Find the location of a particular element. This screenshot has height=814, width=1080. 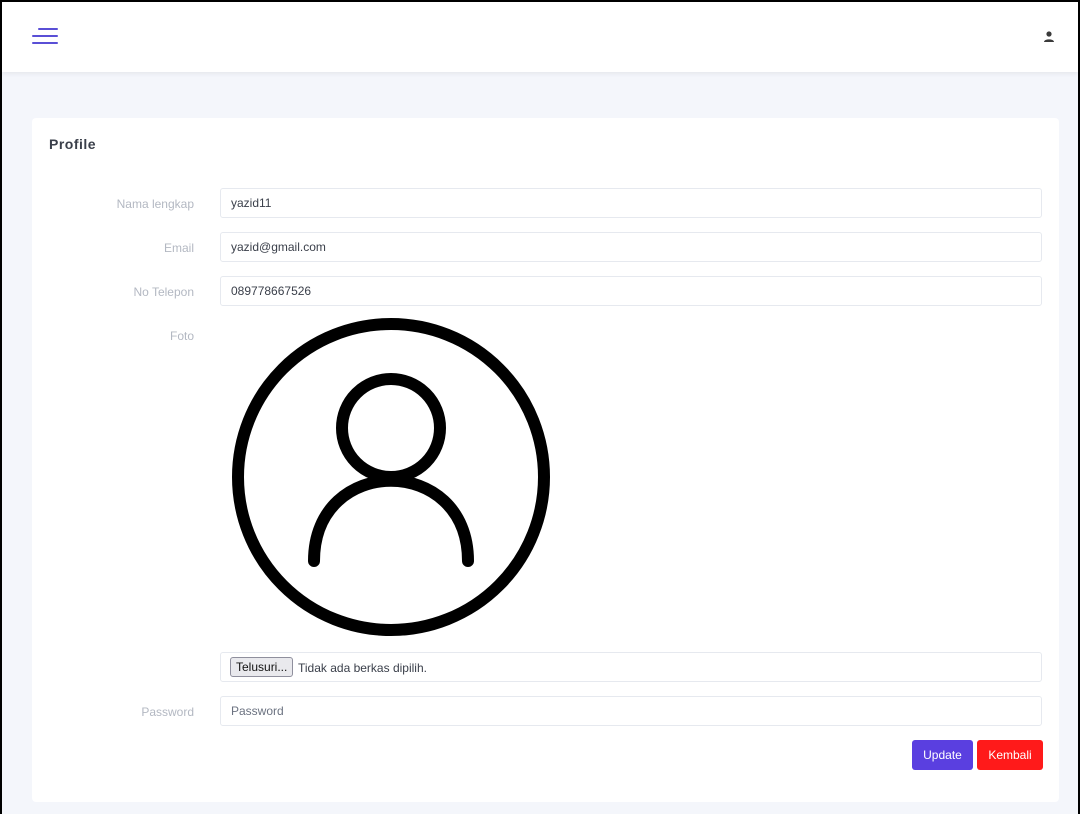

foto-file-input: Telusuri... Tidak ada berkas dipilih. is located at coordinates (631, 667).